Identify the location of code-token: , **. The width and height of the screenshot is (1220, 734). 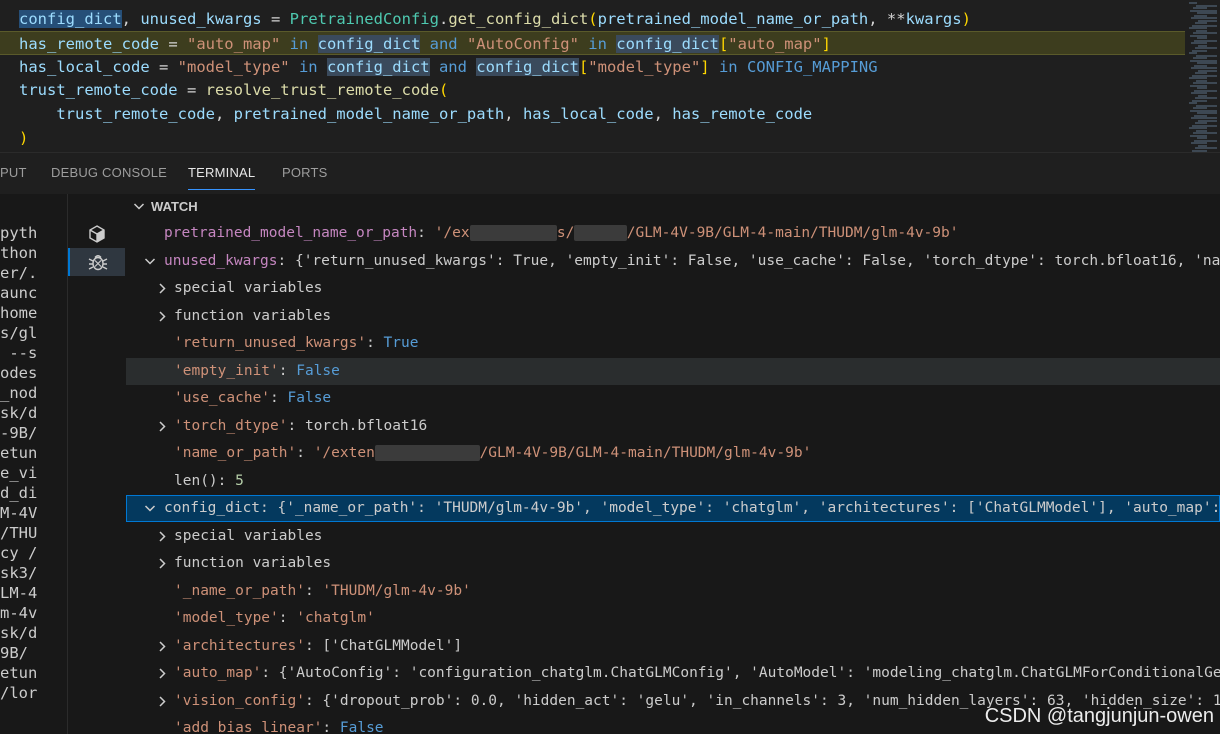
(887, 19).